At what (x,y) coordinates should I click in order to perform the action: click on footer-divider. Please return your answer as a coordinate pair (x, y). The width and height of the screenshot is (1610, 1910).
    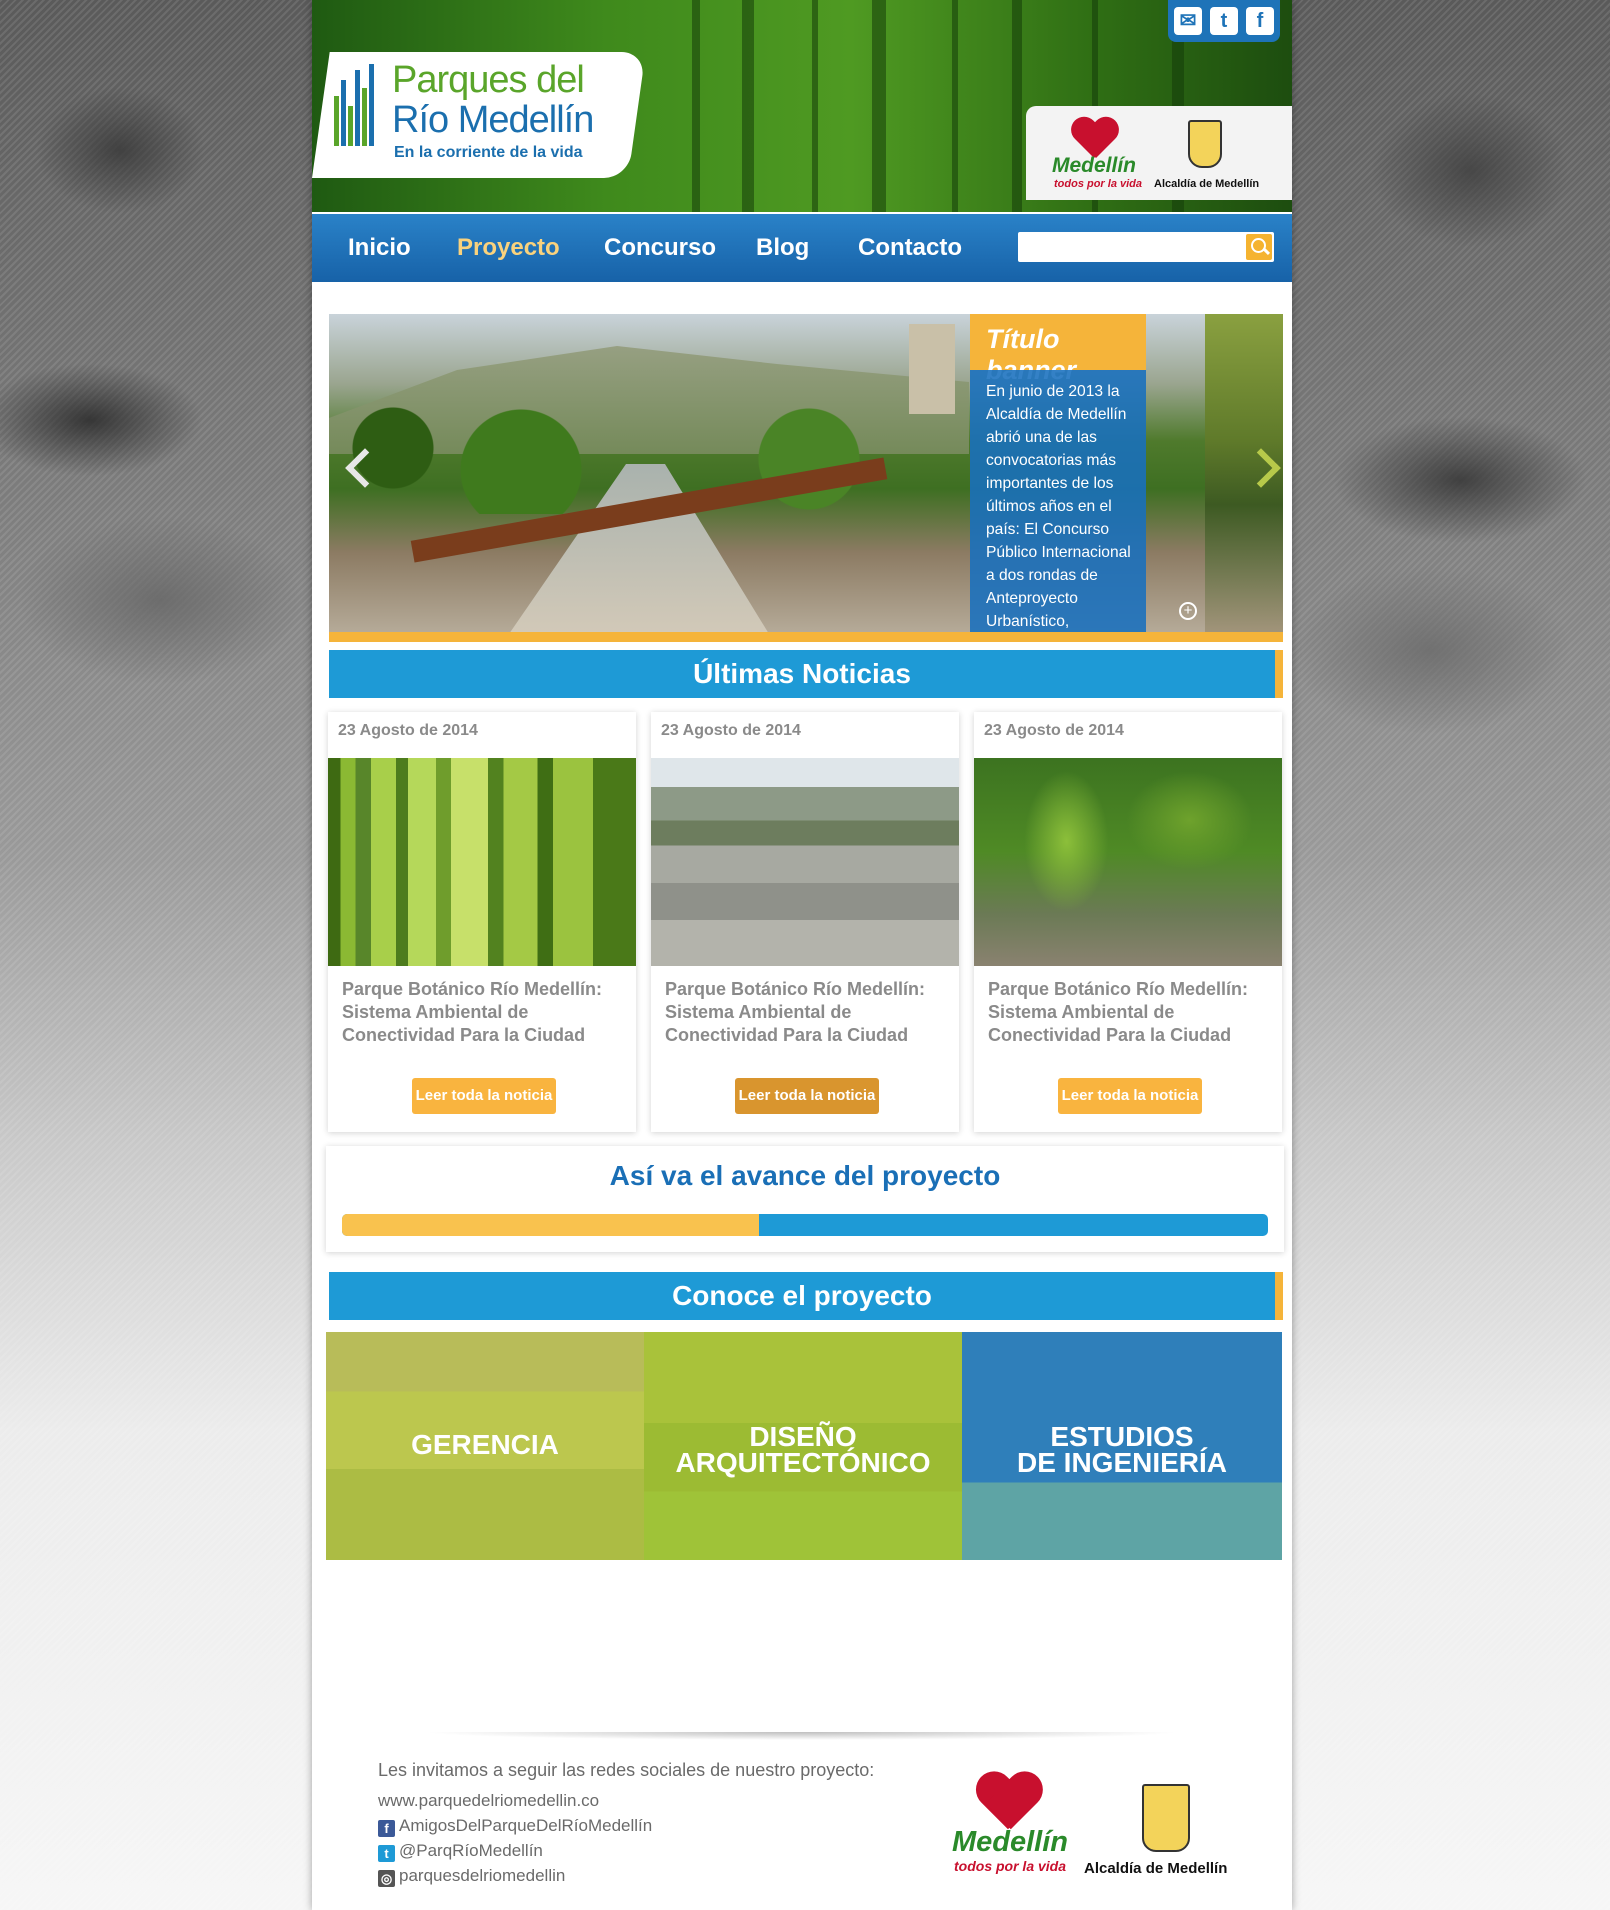
    Looking at the image, I should click on (802, 1742).